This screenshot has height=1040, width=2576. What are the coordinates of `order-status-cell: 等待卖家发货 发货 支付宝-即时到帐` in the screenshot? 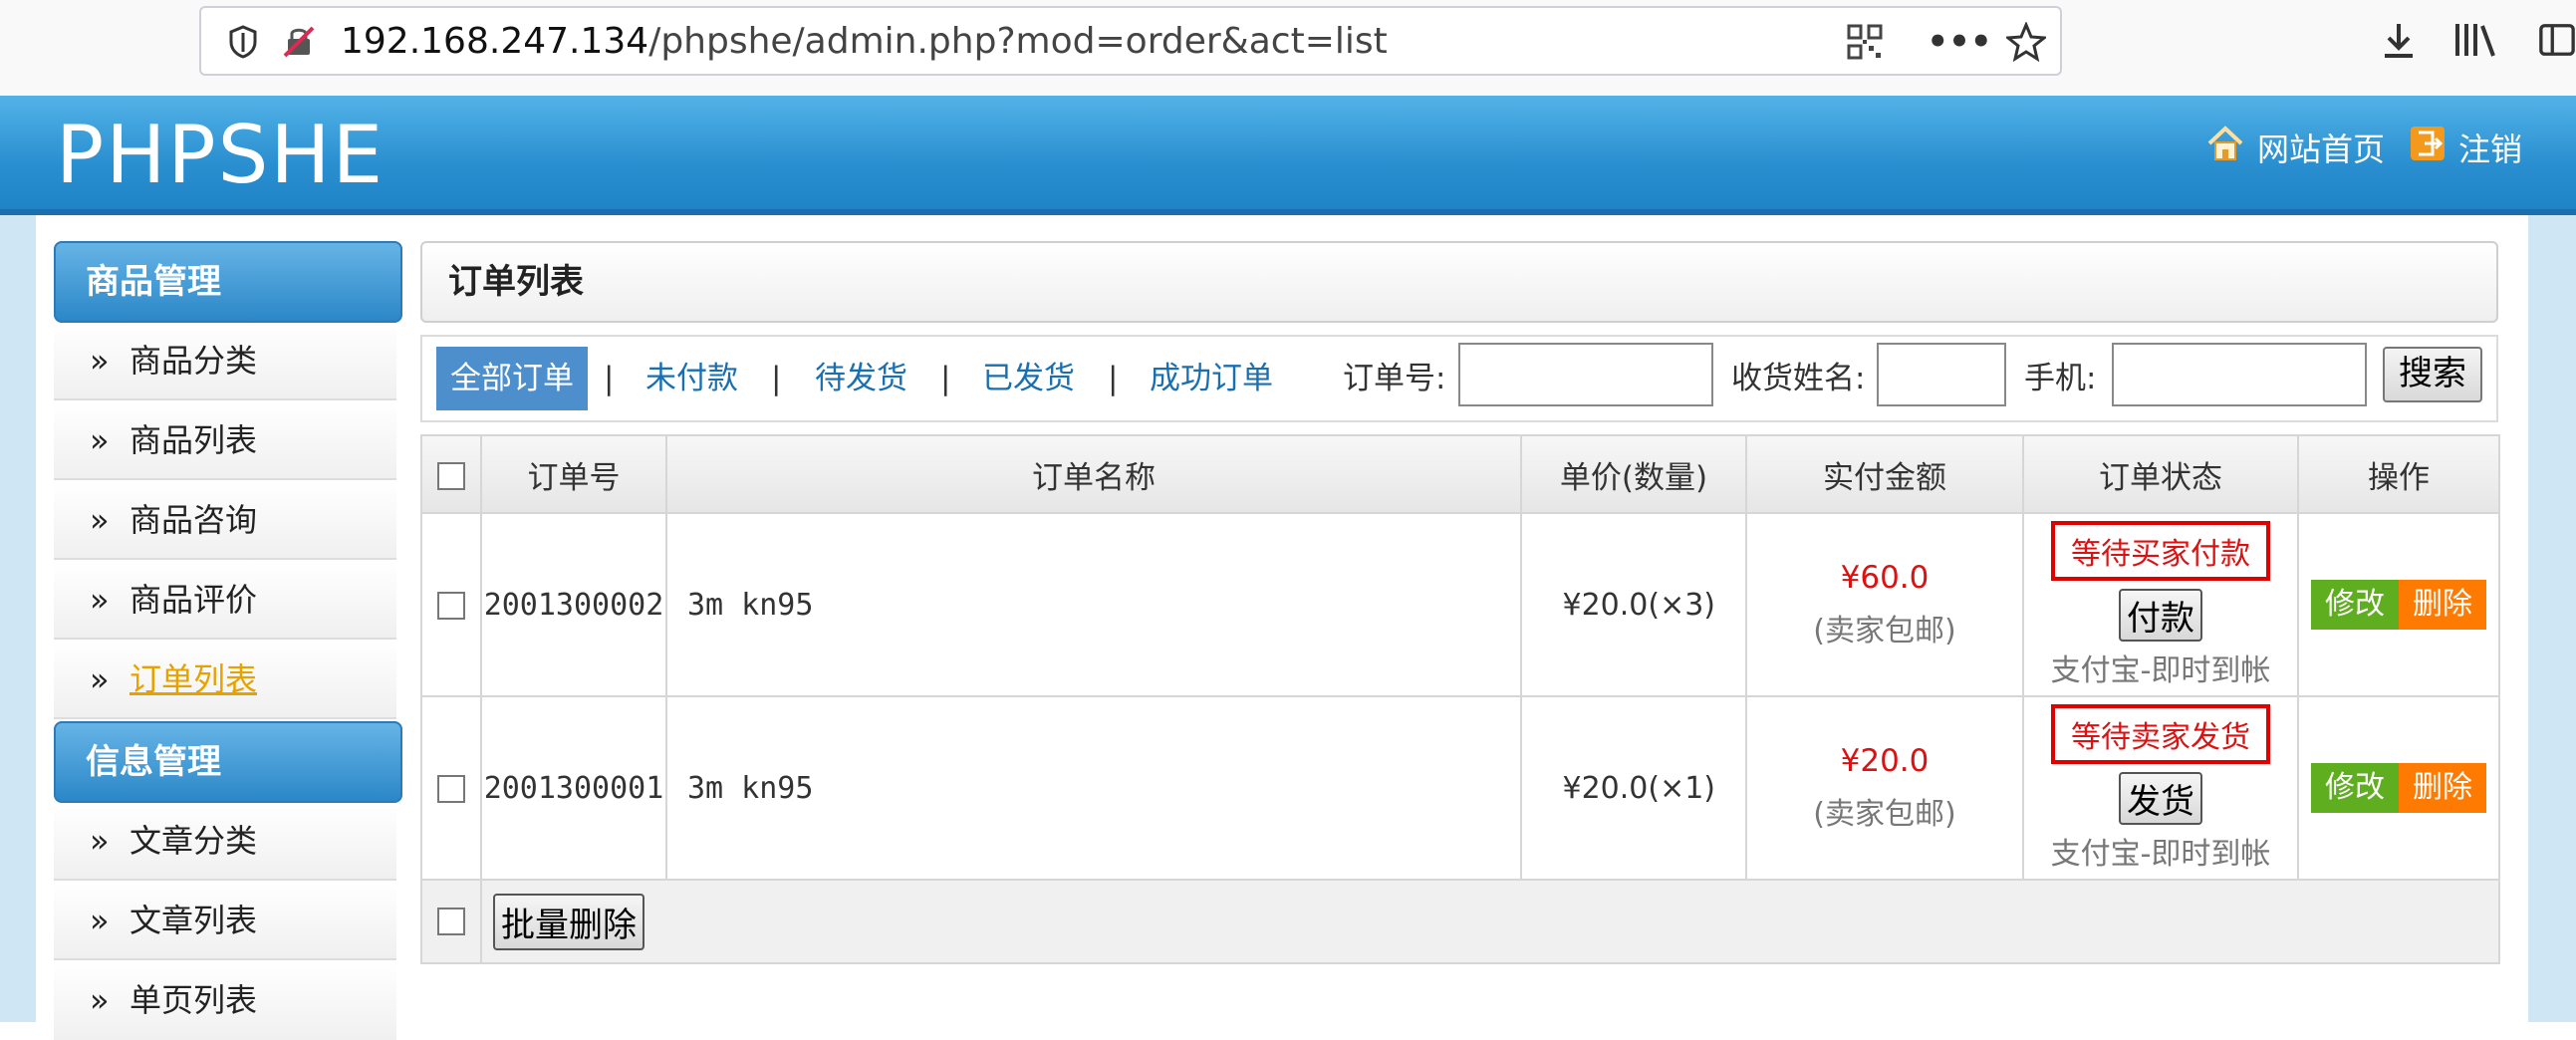 It's located at (2160, 788).